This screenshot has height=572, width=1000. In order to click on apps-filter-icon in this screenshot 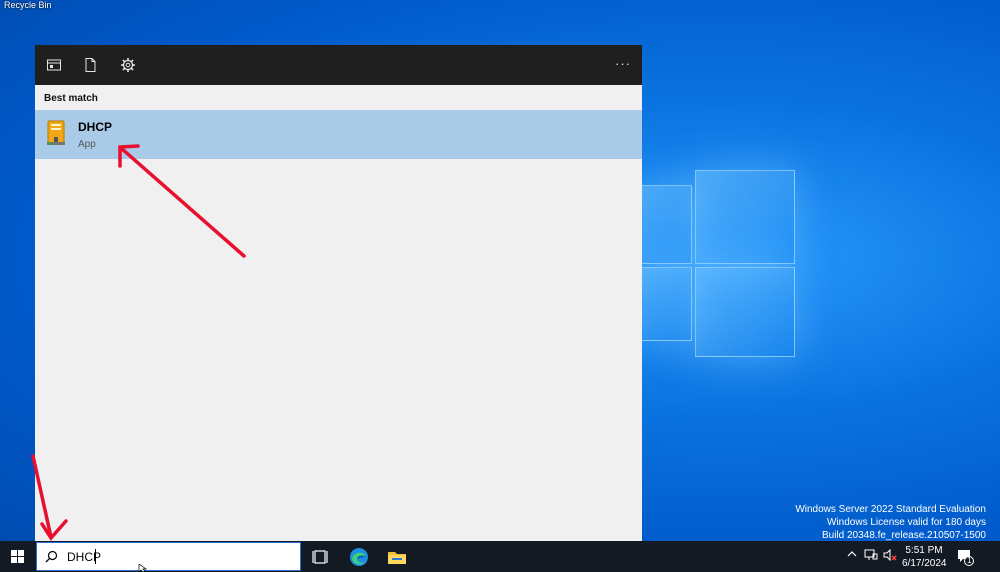, I will do `click(54, 65)`.